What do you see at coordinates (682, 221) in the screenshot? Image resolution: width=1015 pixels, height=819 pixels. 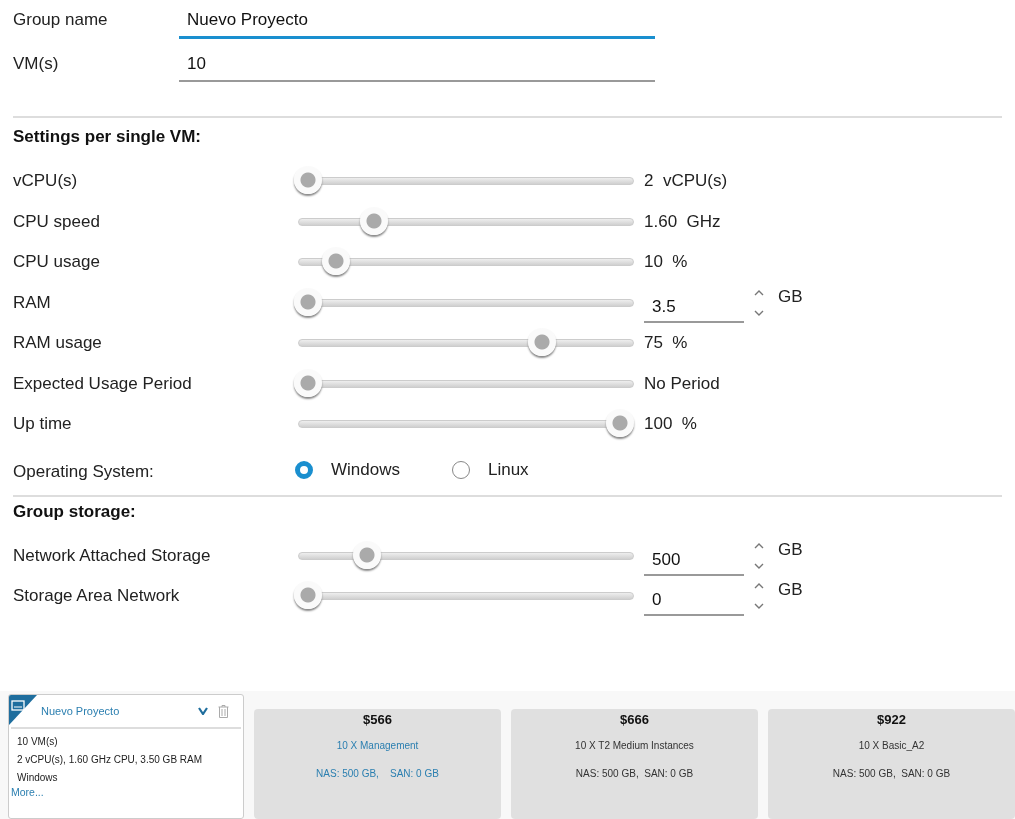 I see `slider-reading: 1.60 GHz` at bounding box center [682, 221].